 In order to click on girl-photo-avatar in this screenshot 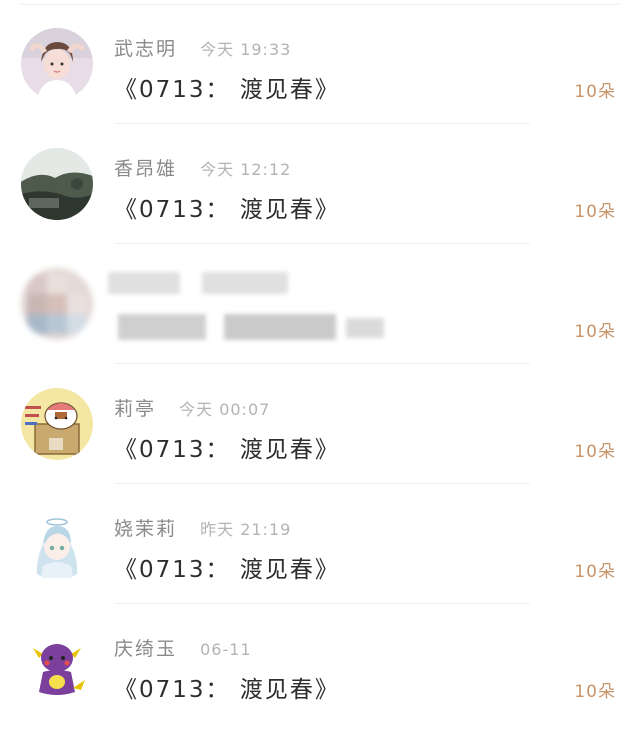, I will do `click(57, 64)`.